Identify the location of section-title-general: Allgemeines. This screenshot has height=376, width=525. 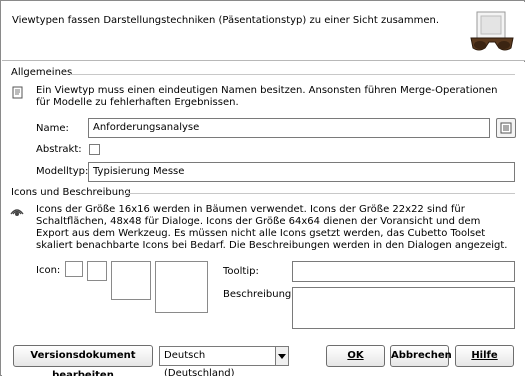
(42, 72).